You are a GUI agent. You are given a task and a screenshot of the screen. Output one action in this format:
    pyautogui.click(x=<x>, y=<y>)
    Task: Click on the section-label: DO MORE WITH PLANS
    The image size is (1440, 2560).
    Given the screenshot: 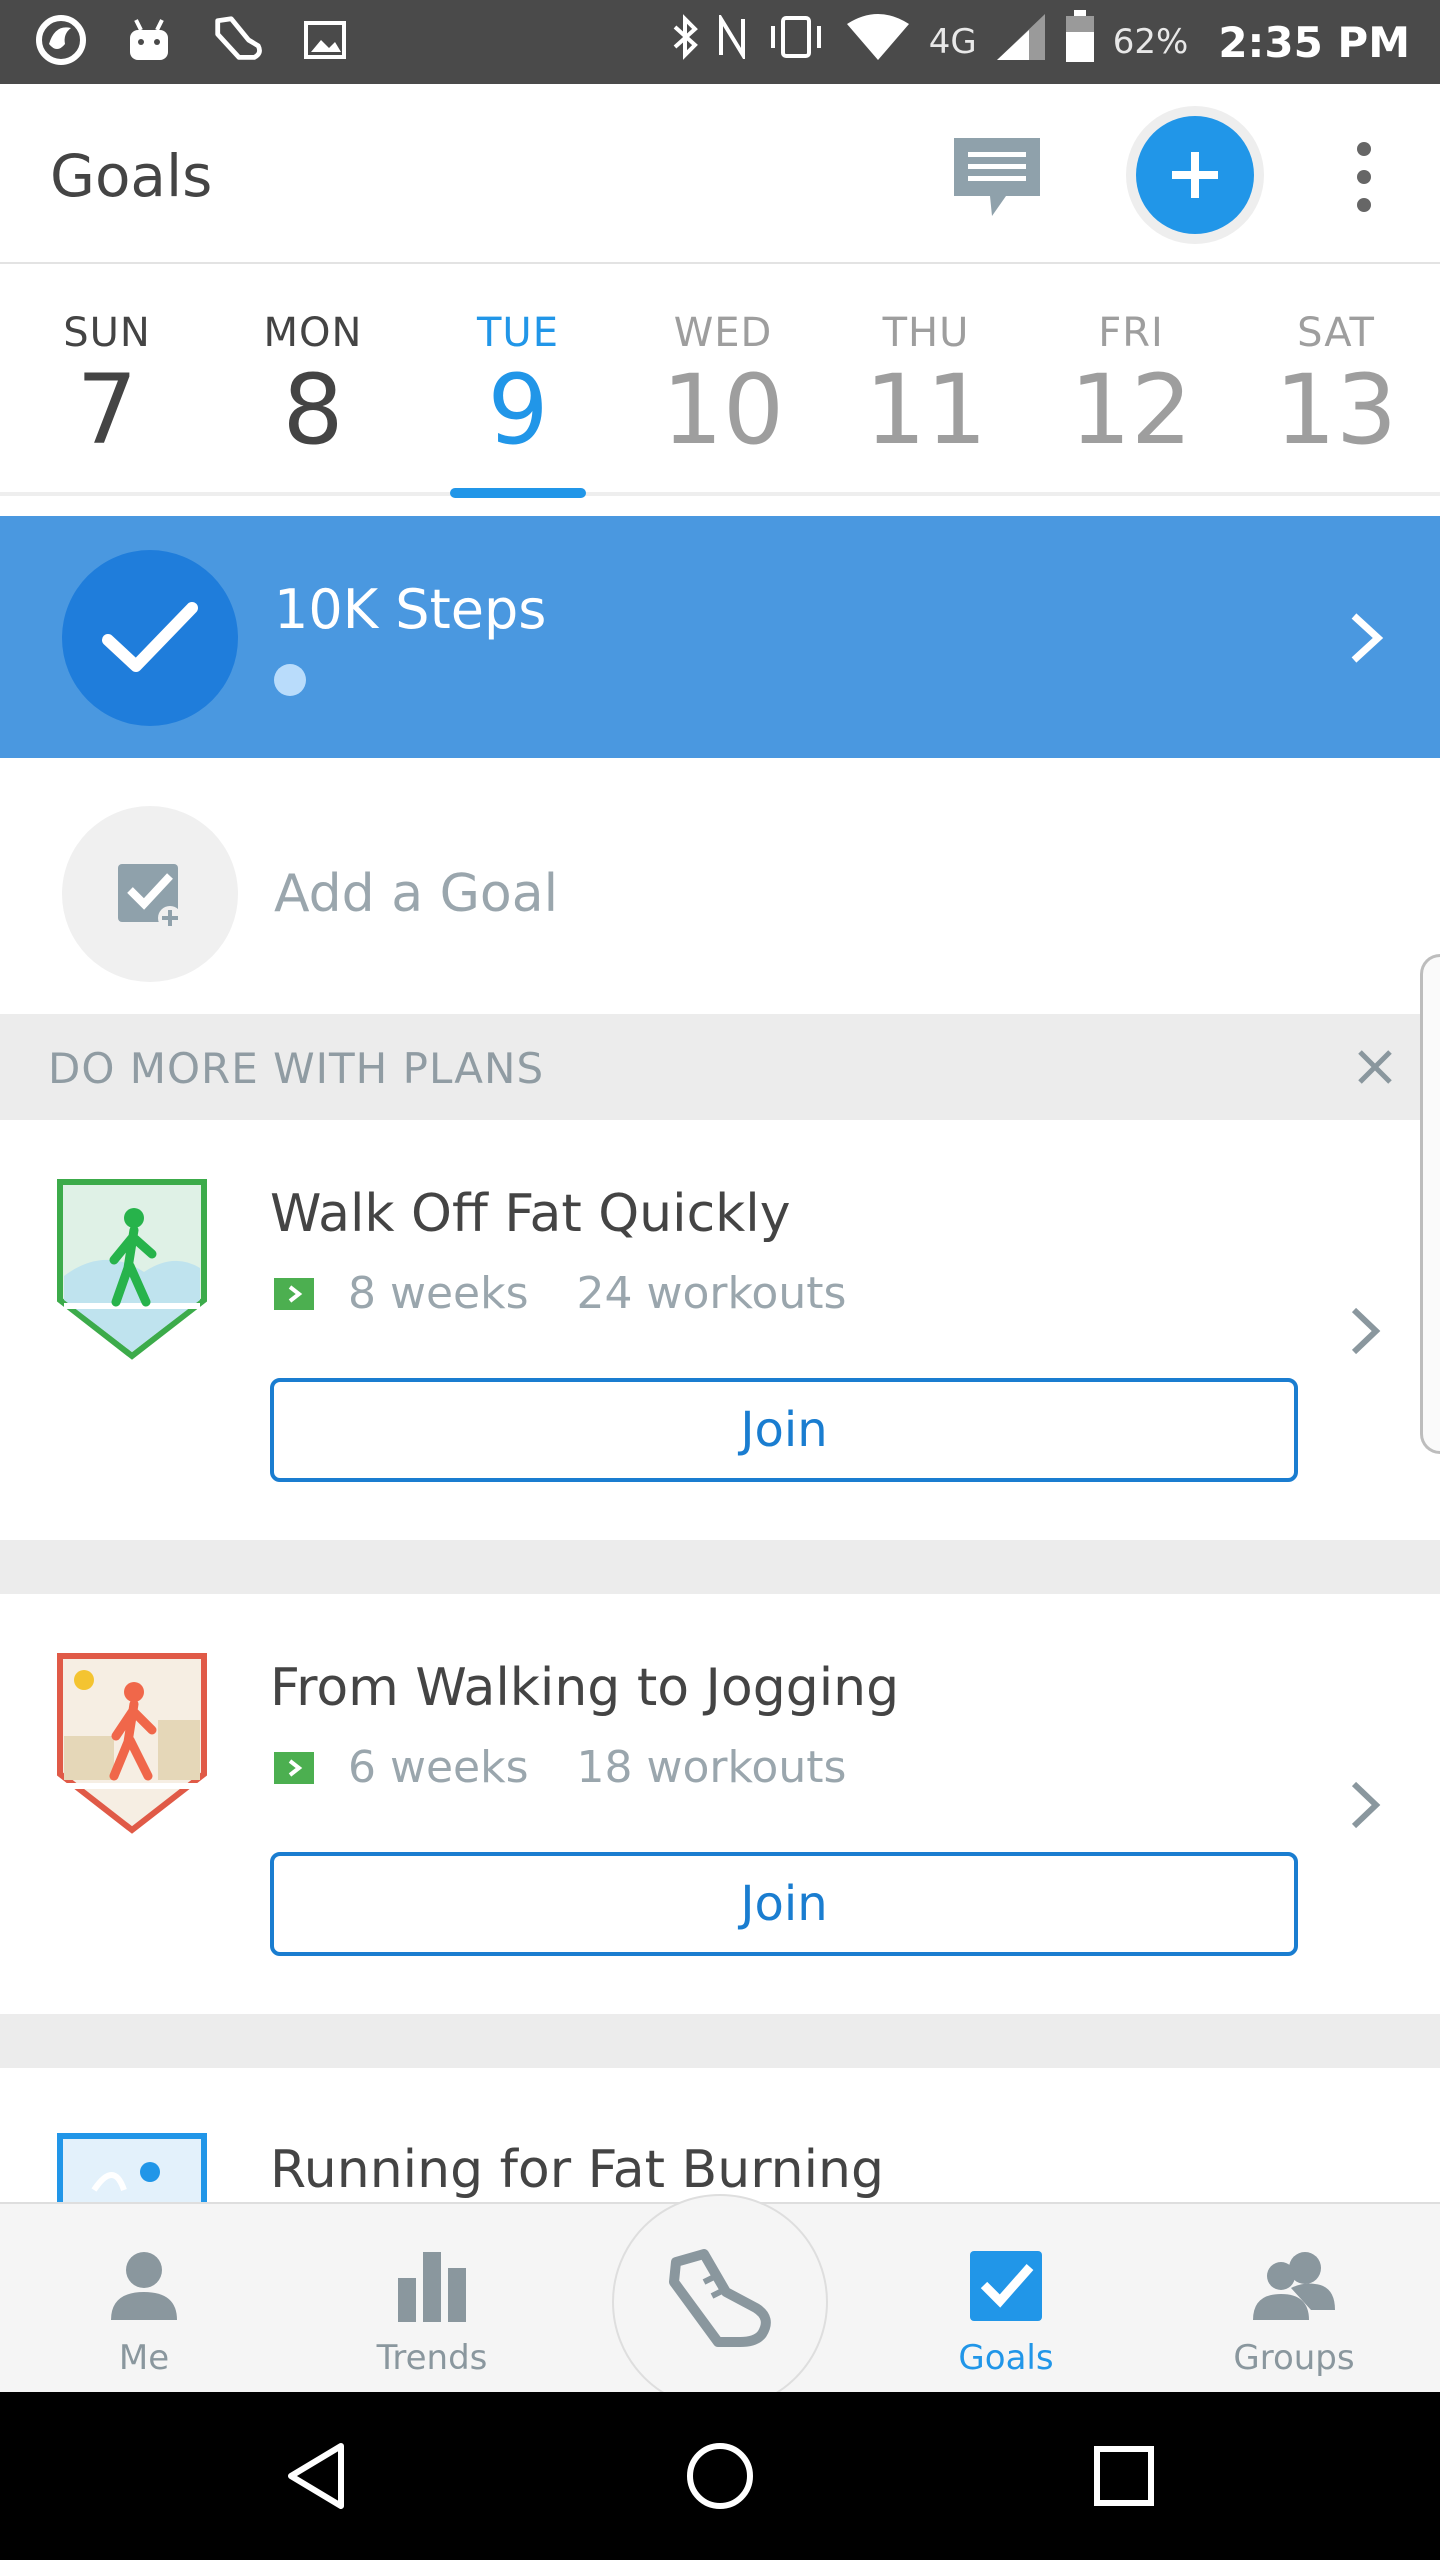 What is the action you would take?
    pyautogui.click(x=296, y=1068)
    